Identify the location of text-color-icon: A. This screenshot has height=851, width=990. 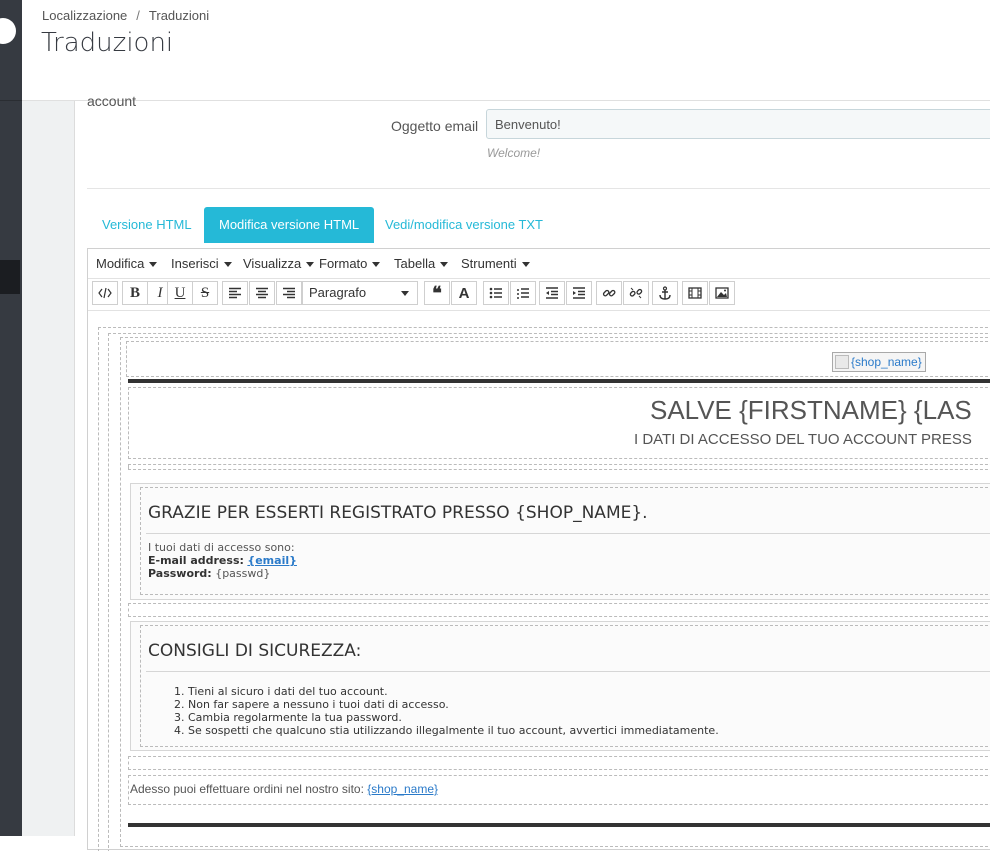
(464, 293).